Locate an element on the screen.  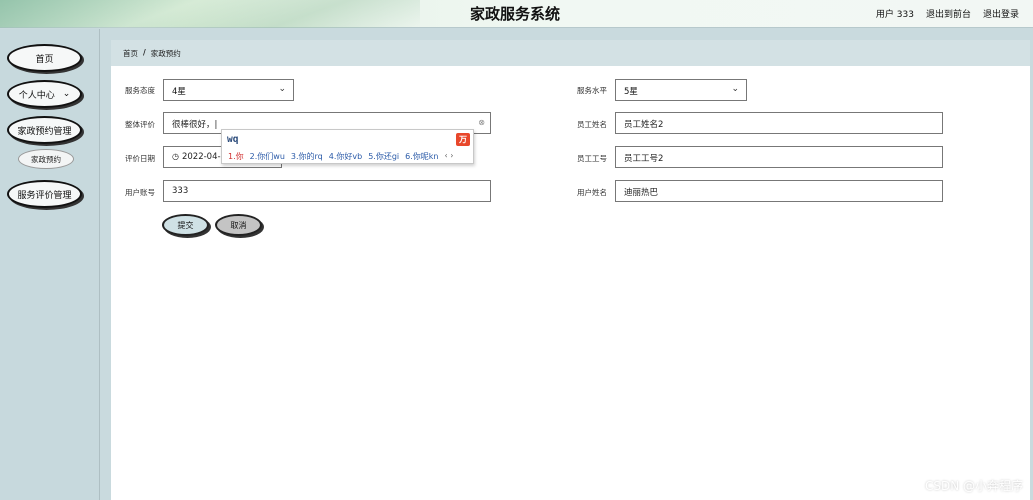
breadcrumb-home: 首页 is located at coordinates (130, 53).